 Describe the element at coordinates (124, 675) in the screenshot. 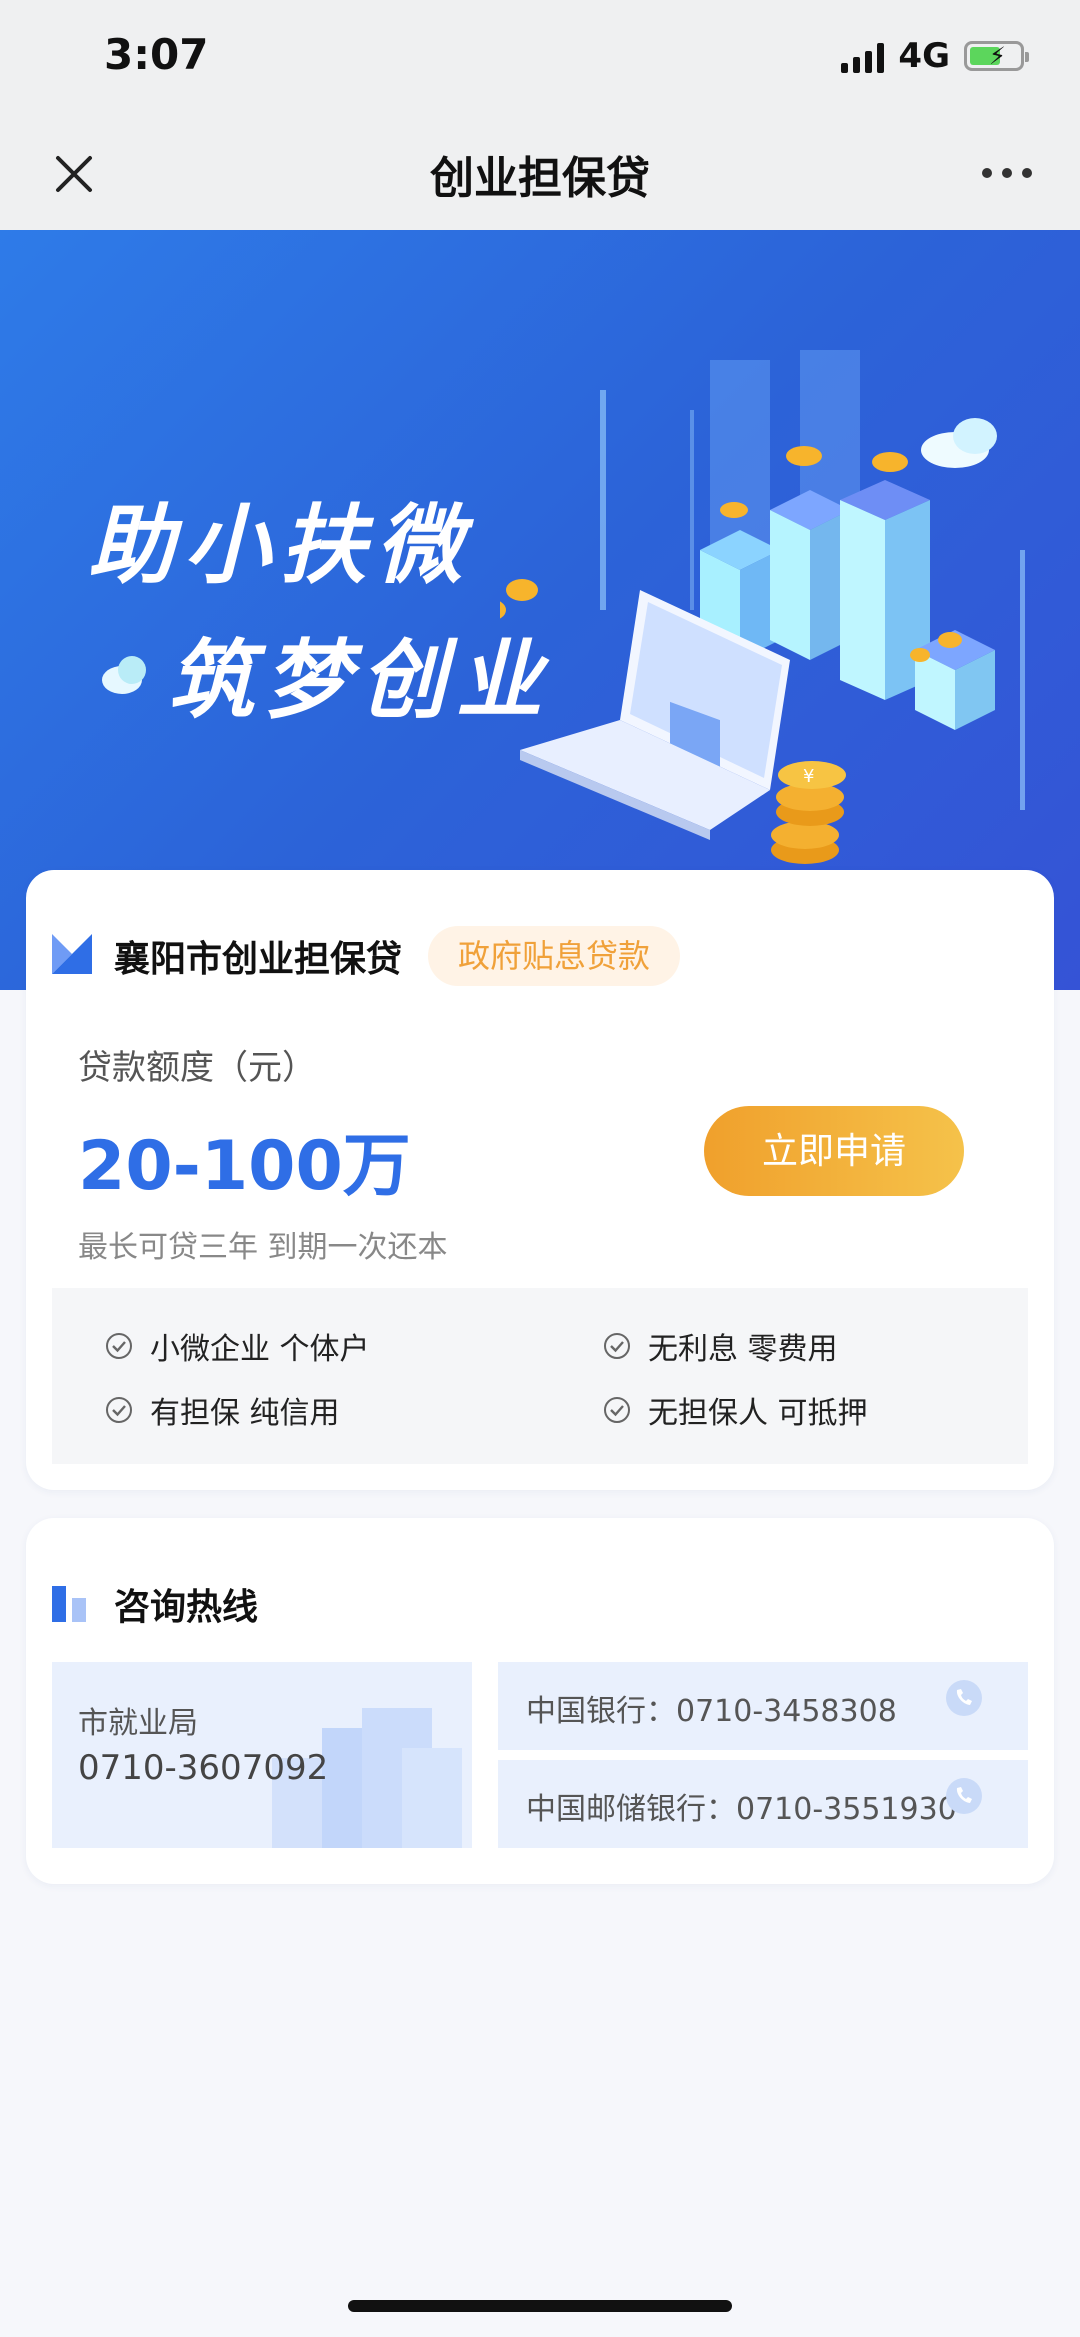

I see `cloud-icon` at that location.